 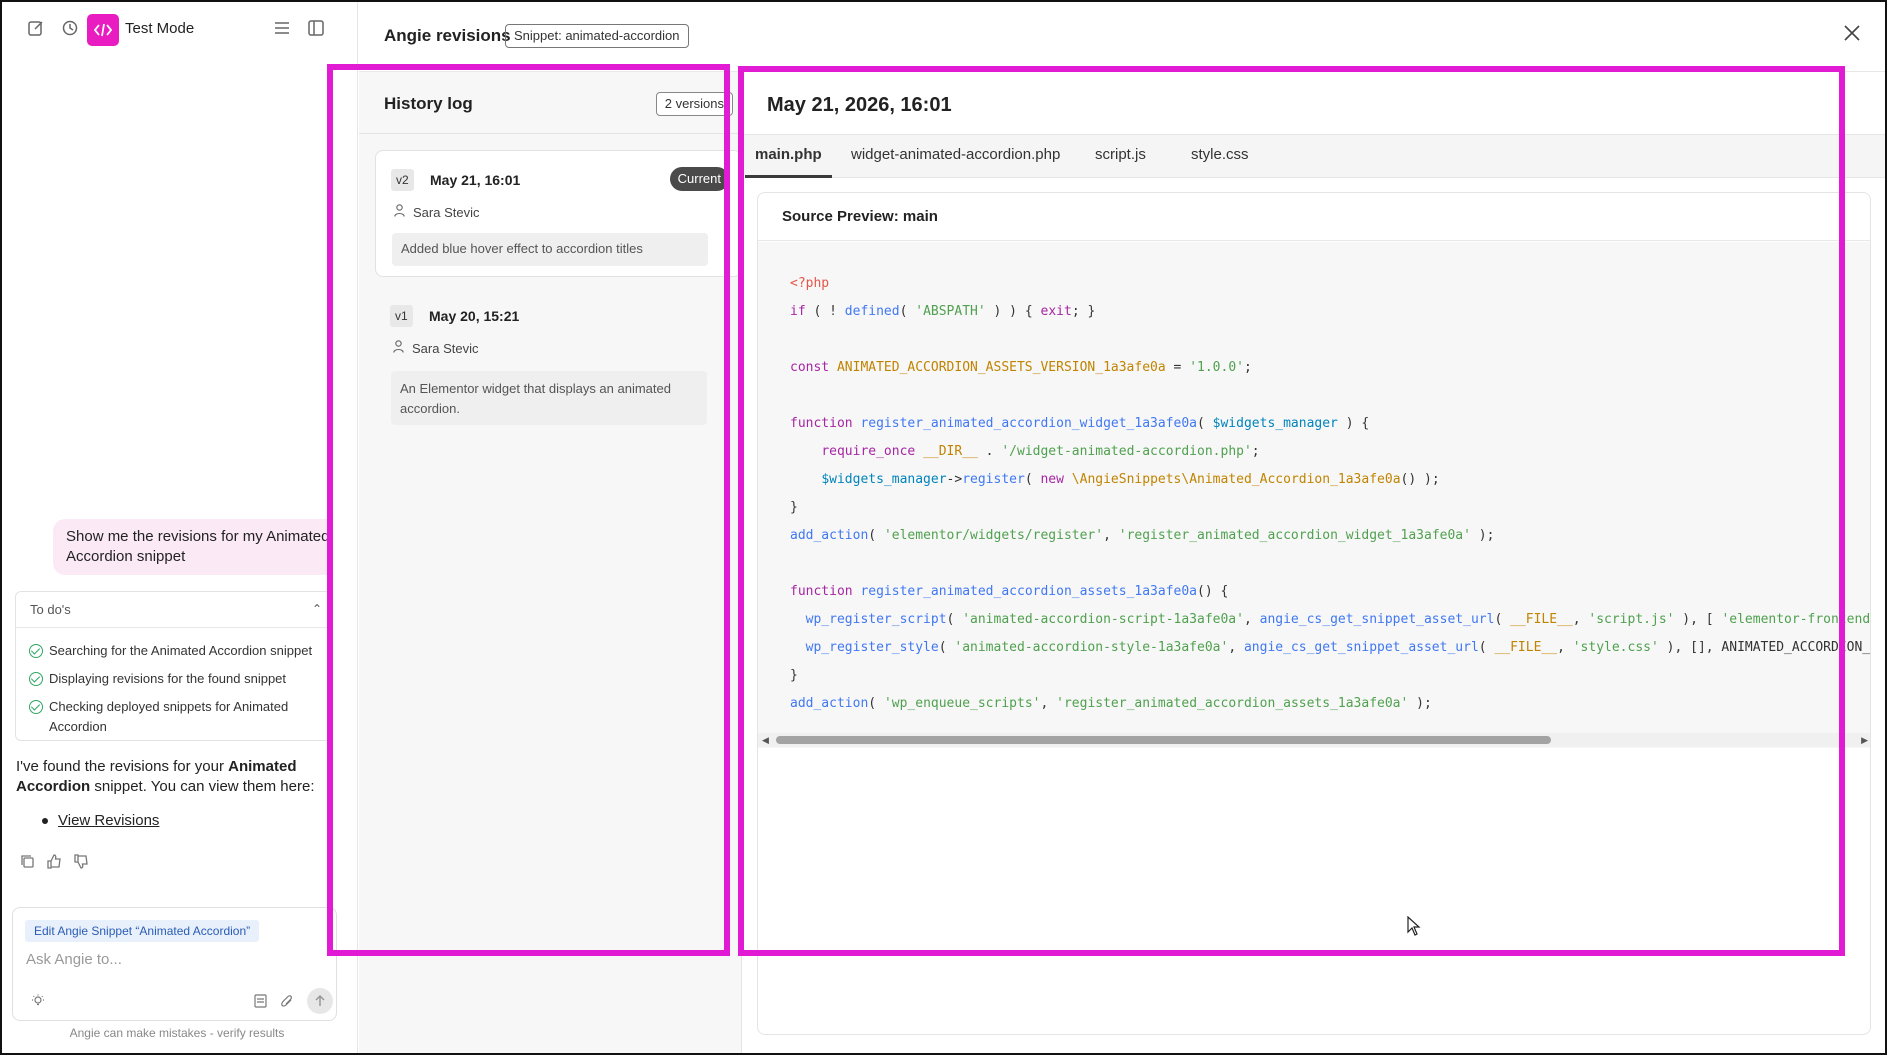 I want to click on mouse-cursor-icon, so click(x=1414, y=928).